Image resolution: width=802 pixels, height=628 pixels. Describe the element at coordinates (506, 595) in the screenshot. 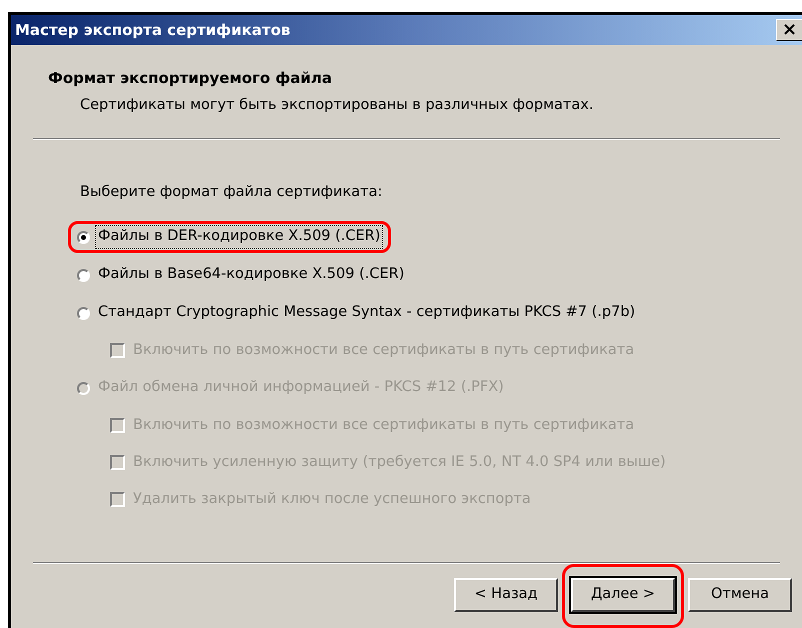

I see `wizard-button: < Назад` at that location.